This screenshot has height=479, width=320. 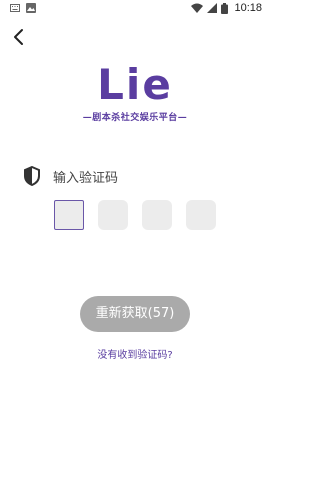 I want to click on image-icon, so click(x=31, y=8).